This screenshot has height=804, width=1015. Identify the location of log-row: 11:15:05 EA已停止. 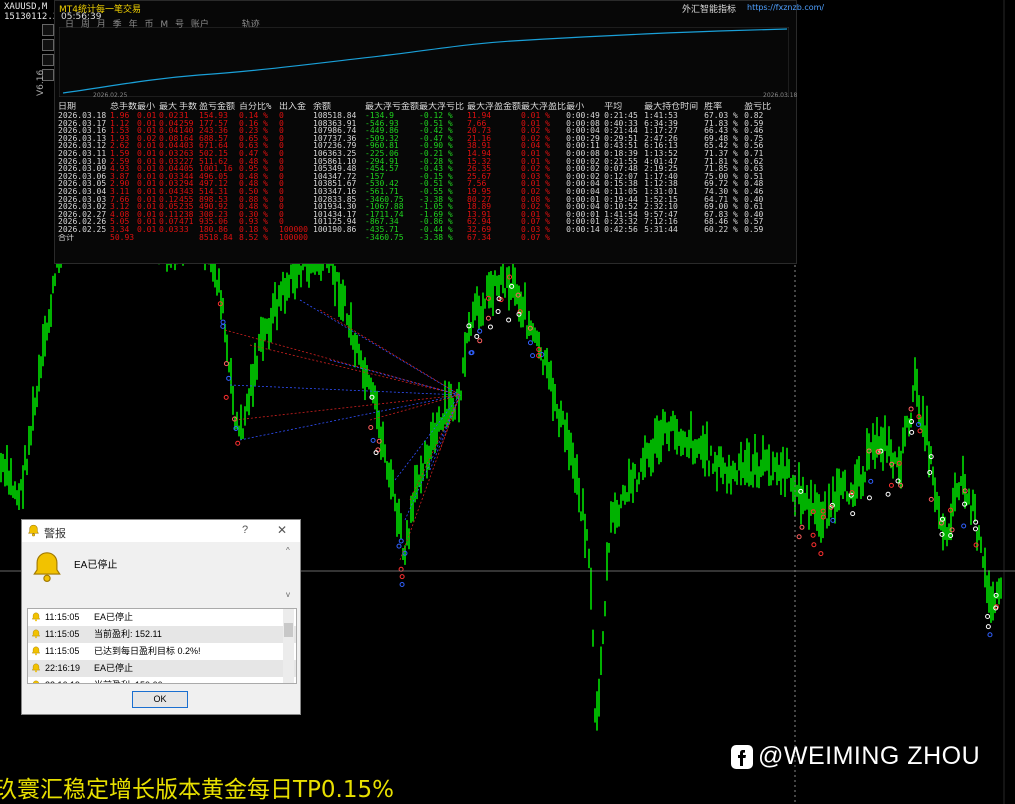
(162, 617).